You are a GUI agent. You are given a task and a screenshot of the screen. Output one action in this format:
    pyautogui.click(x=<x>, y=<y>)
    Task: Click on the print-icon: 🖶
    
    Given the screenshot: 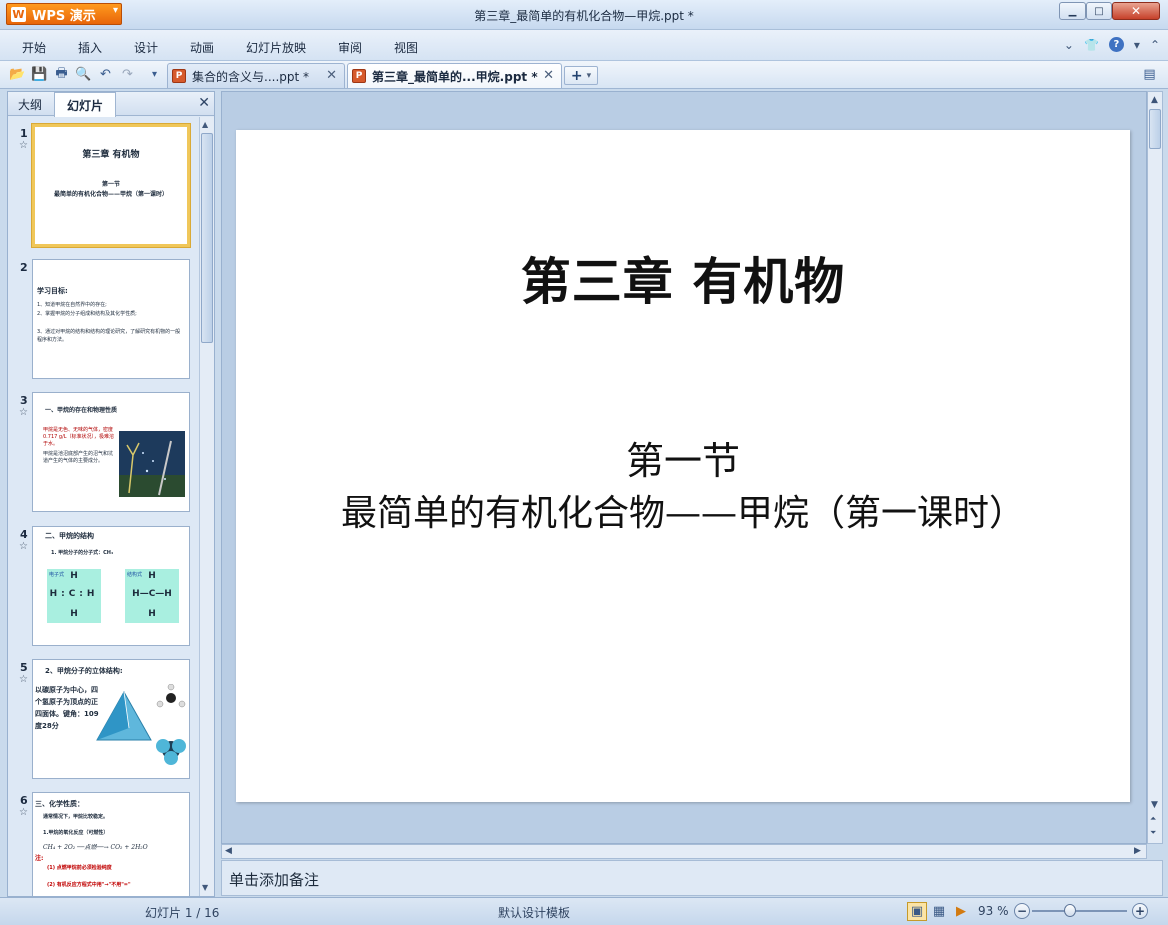 What is the action you would take?
    pyautogui.click(x=61, y=74)
    